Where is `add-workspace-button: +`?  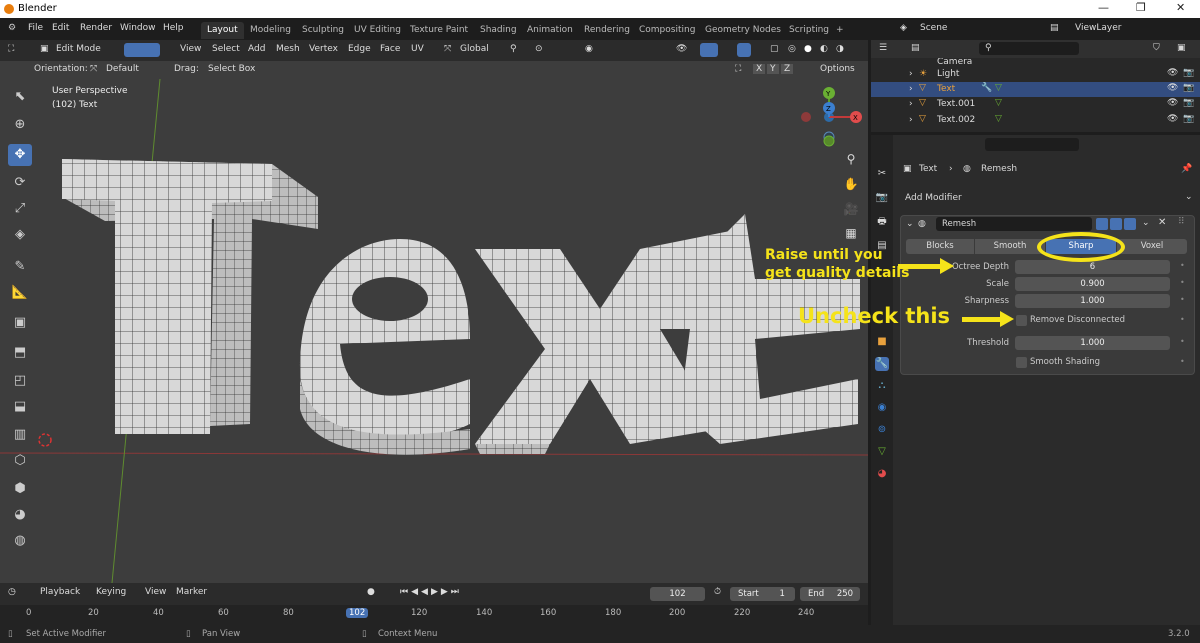 add-workspace-button: + is located at coordinates (840, 30).